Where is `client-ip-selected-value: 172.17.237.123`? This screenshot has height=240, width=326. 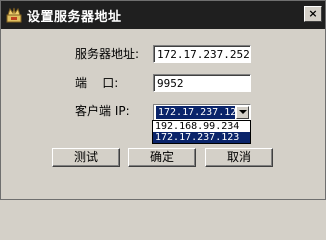 client-ip-selected-value: 172.17.237.123 is located at coordinates (195, 112).